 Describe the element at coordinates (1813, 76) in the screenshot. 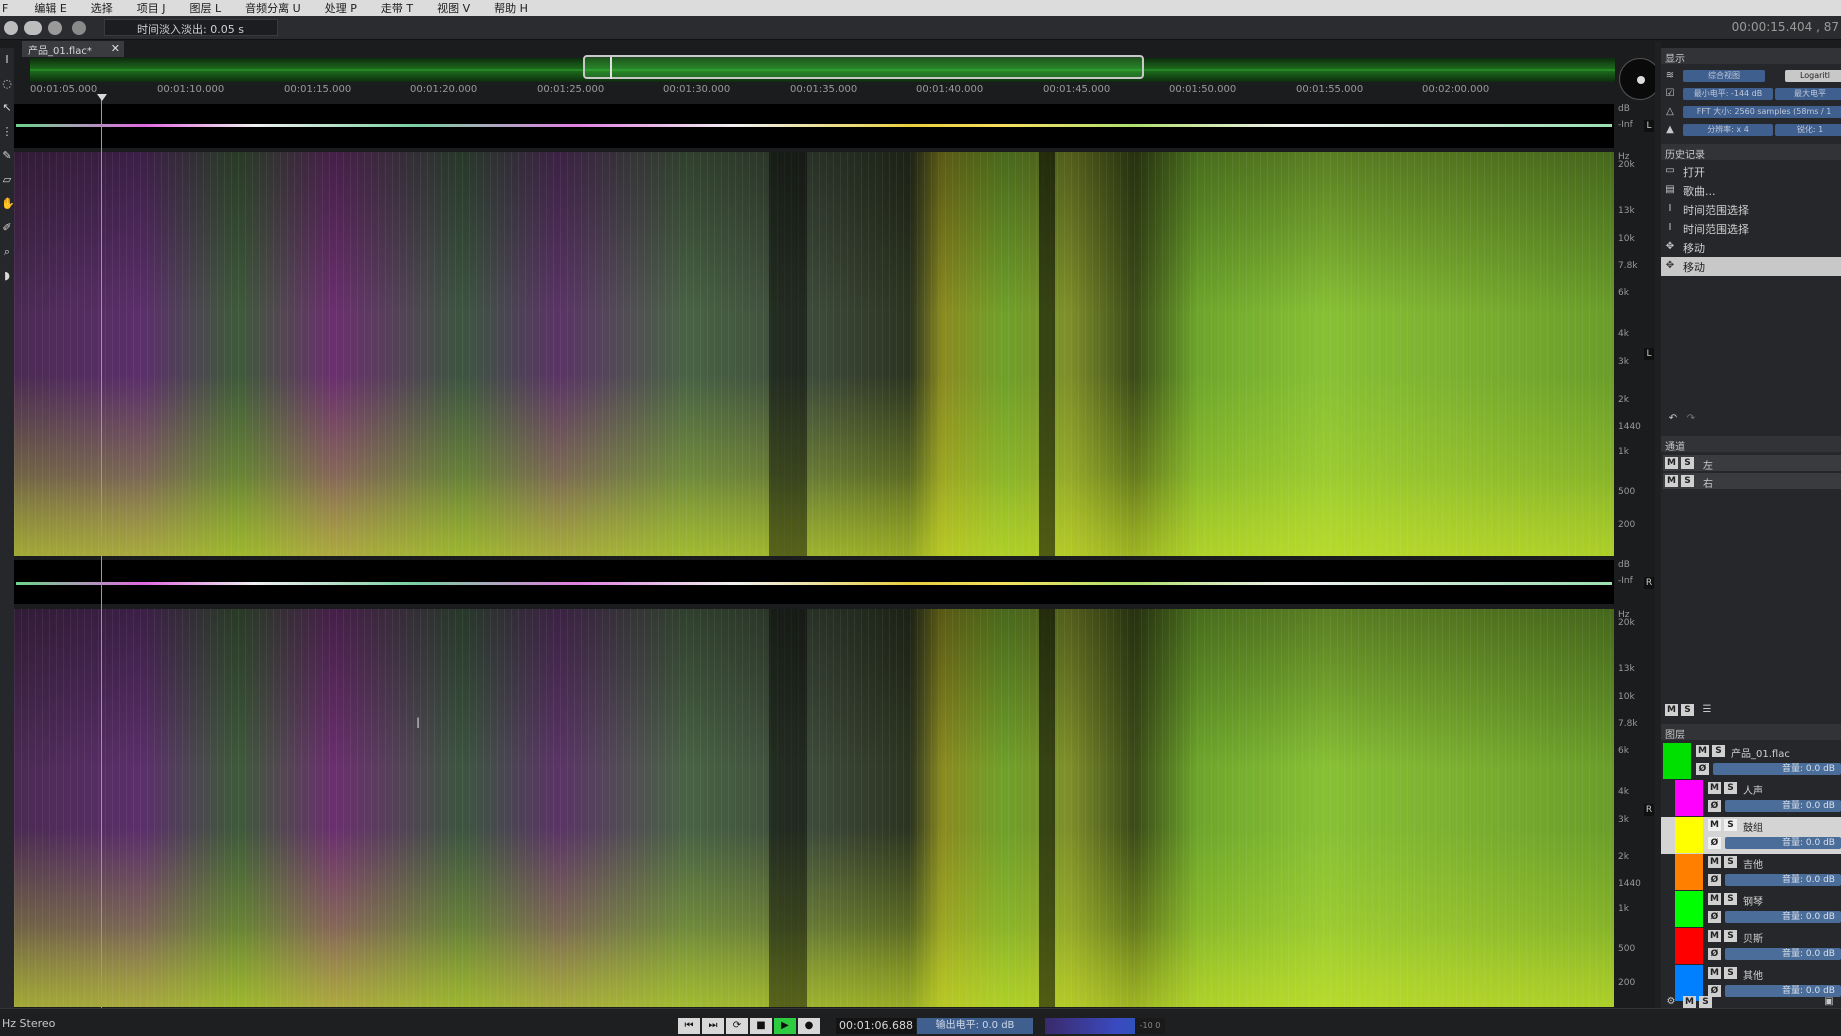

I see `scale-select: Logaritl` at that location.